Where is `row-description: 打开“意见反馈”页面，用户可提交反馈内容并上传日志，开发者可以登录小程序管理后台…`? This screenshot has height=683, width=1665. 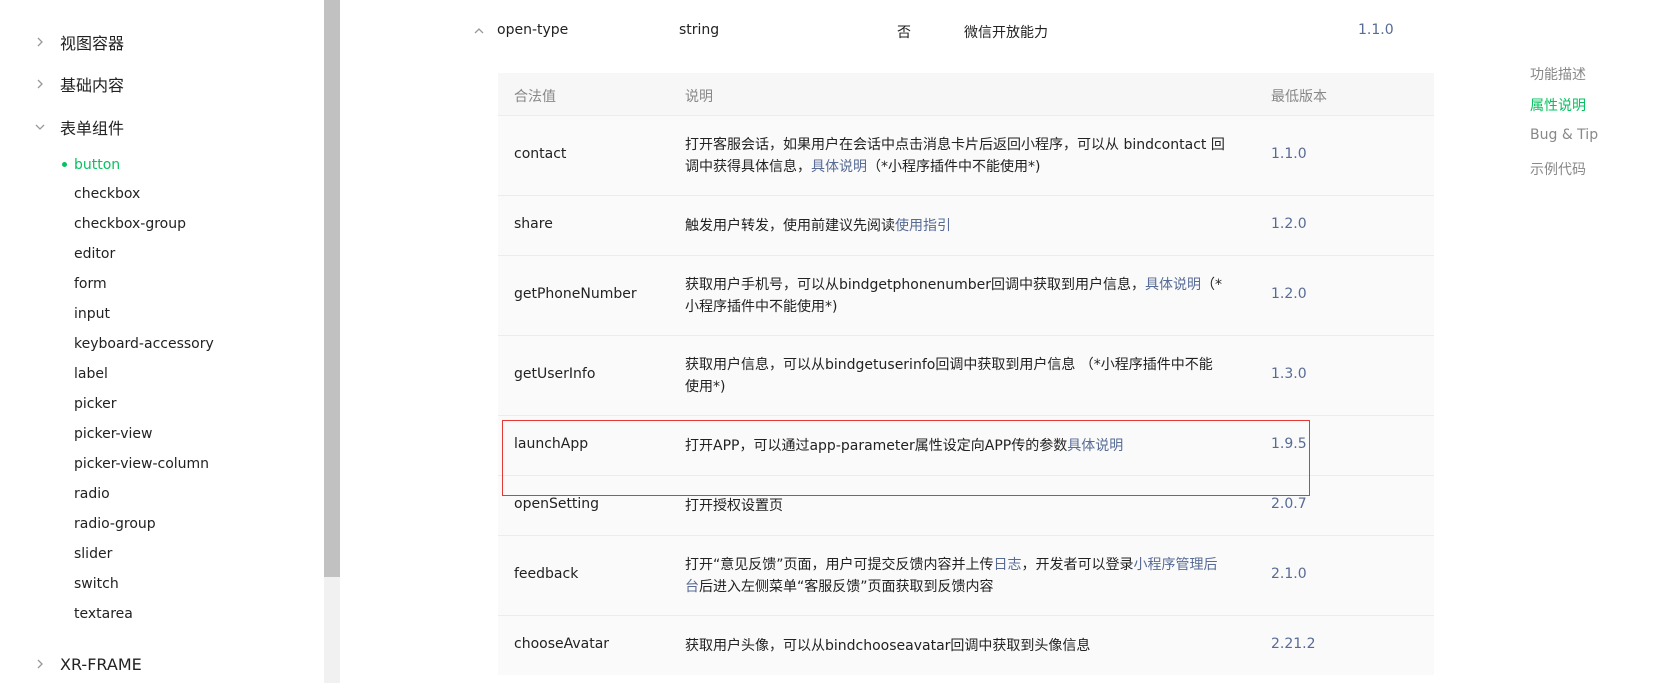 row-description: 打开“意见反馈”页面，用户可提交反馈内容并上传日志，开发者可以登录小程序管理后台… is located at coordinates (951, 576).